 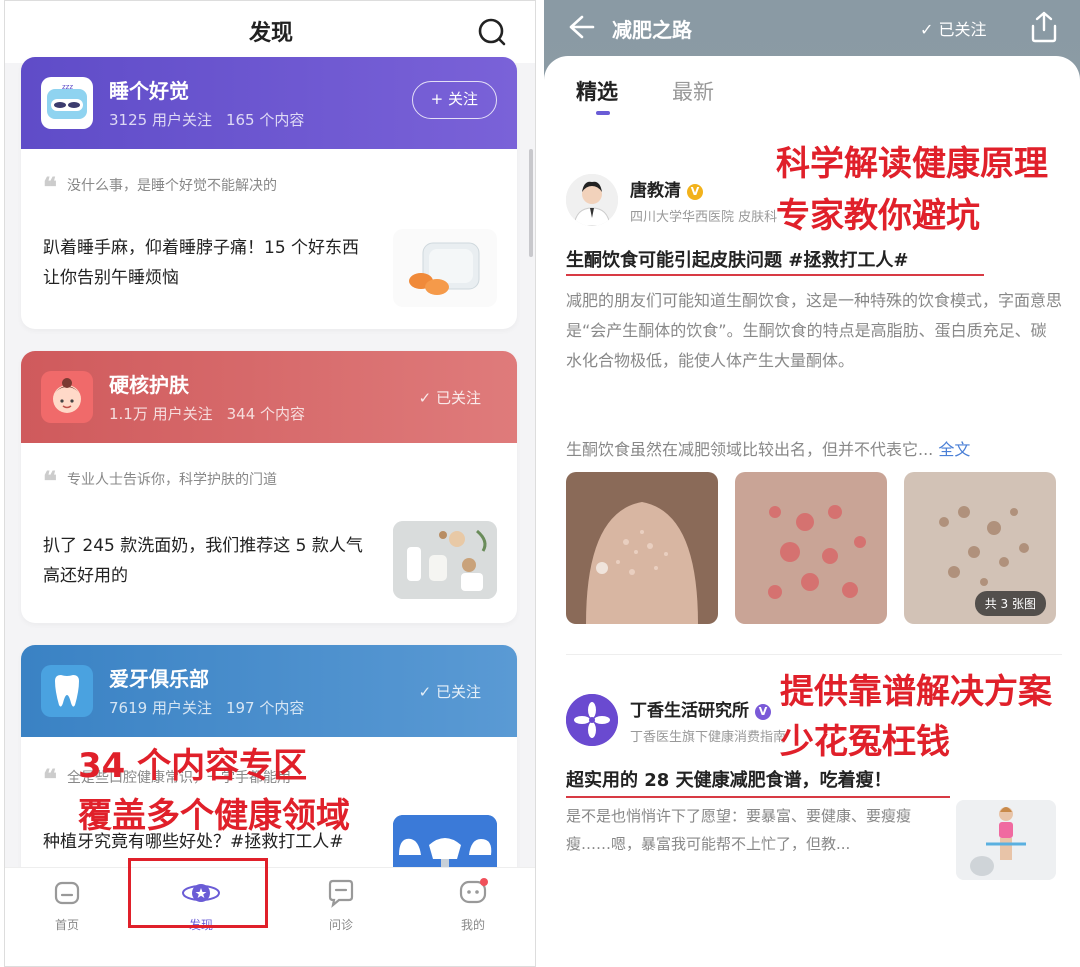 I want to click on community-stats: 1.1万 用户关注 344 个内容, so click(x=207, y=413).